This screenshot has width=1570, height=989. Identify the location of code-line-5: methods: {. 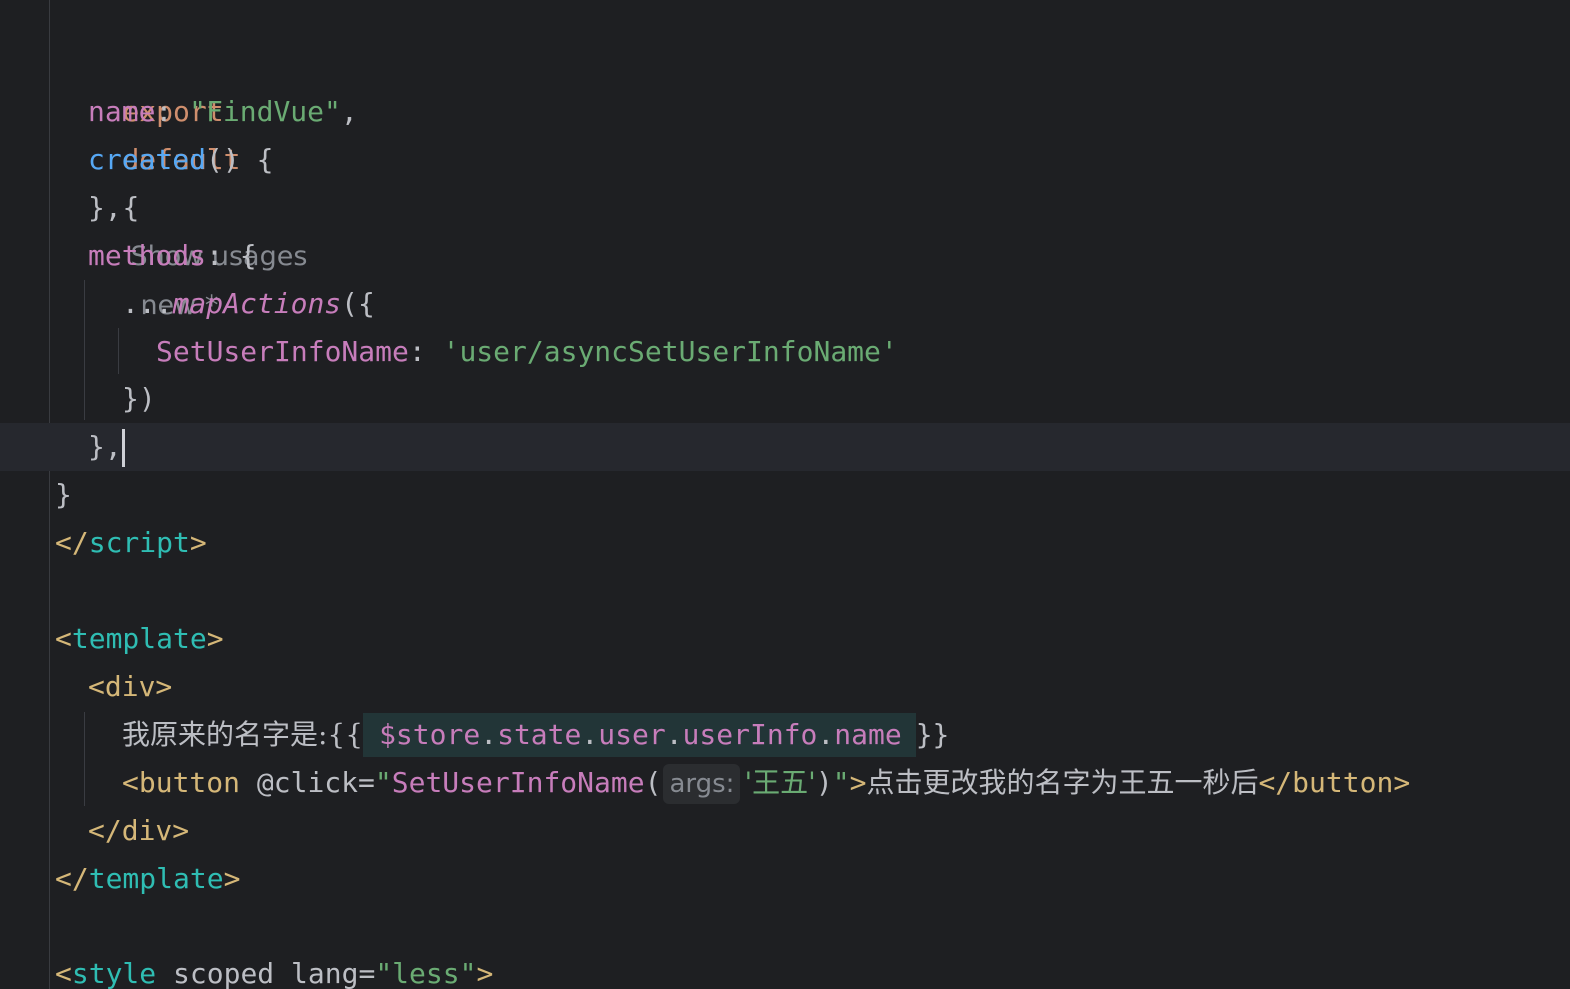
(172, 256).